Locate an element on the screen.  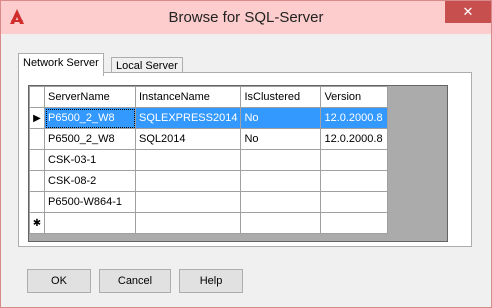
ok-button: OK is located at coordinates (59, 281).